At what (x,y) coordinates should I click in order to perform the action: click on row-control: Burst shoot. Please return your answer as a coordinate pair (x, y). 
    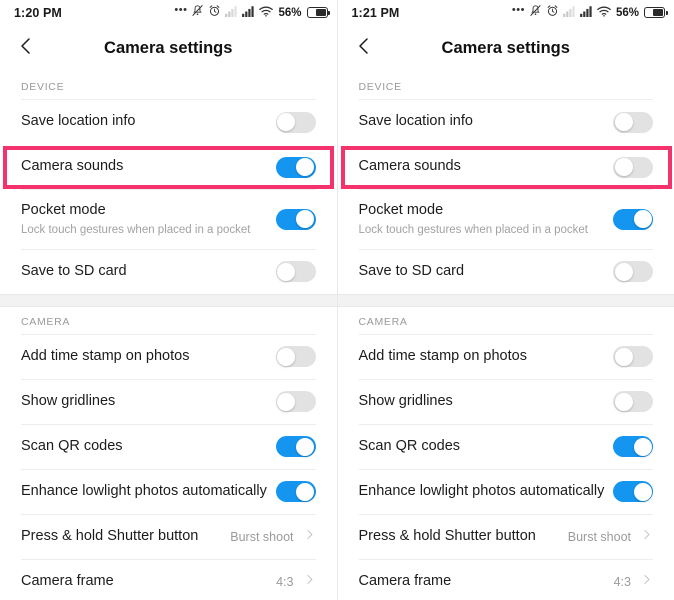
    Looking at the image, I should click on (610, 537).